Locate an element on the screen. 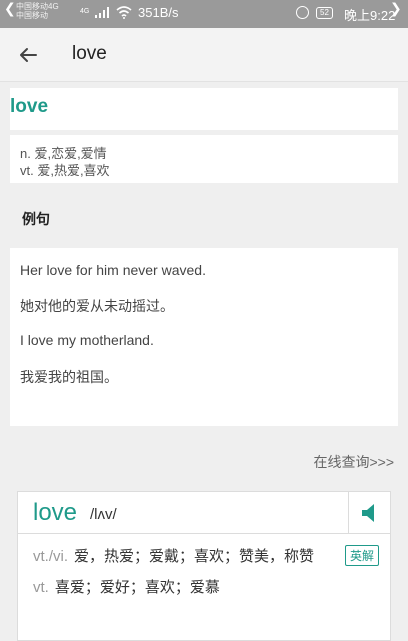 This screenshot has height=641, width=408. online-query-link: 在线查询>>> is located at coordinates (353, 462).